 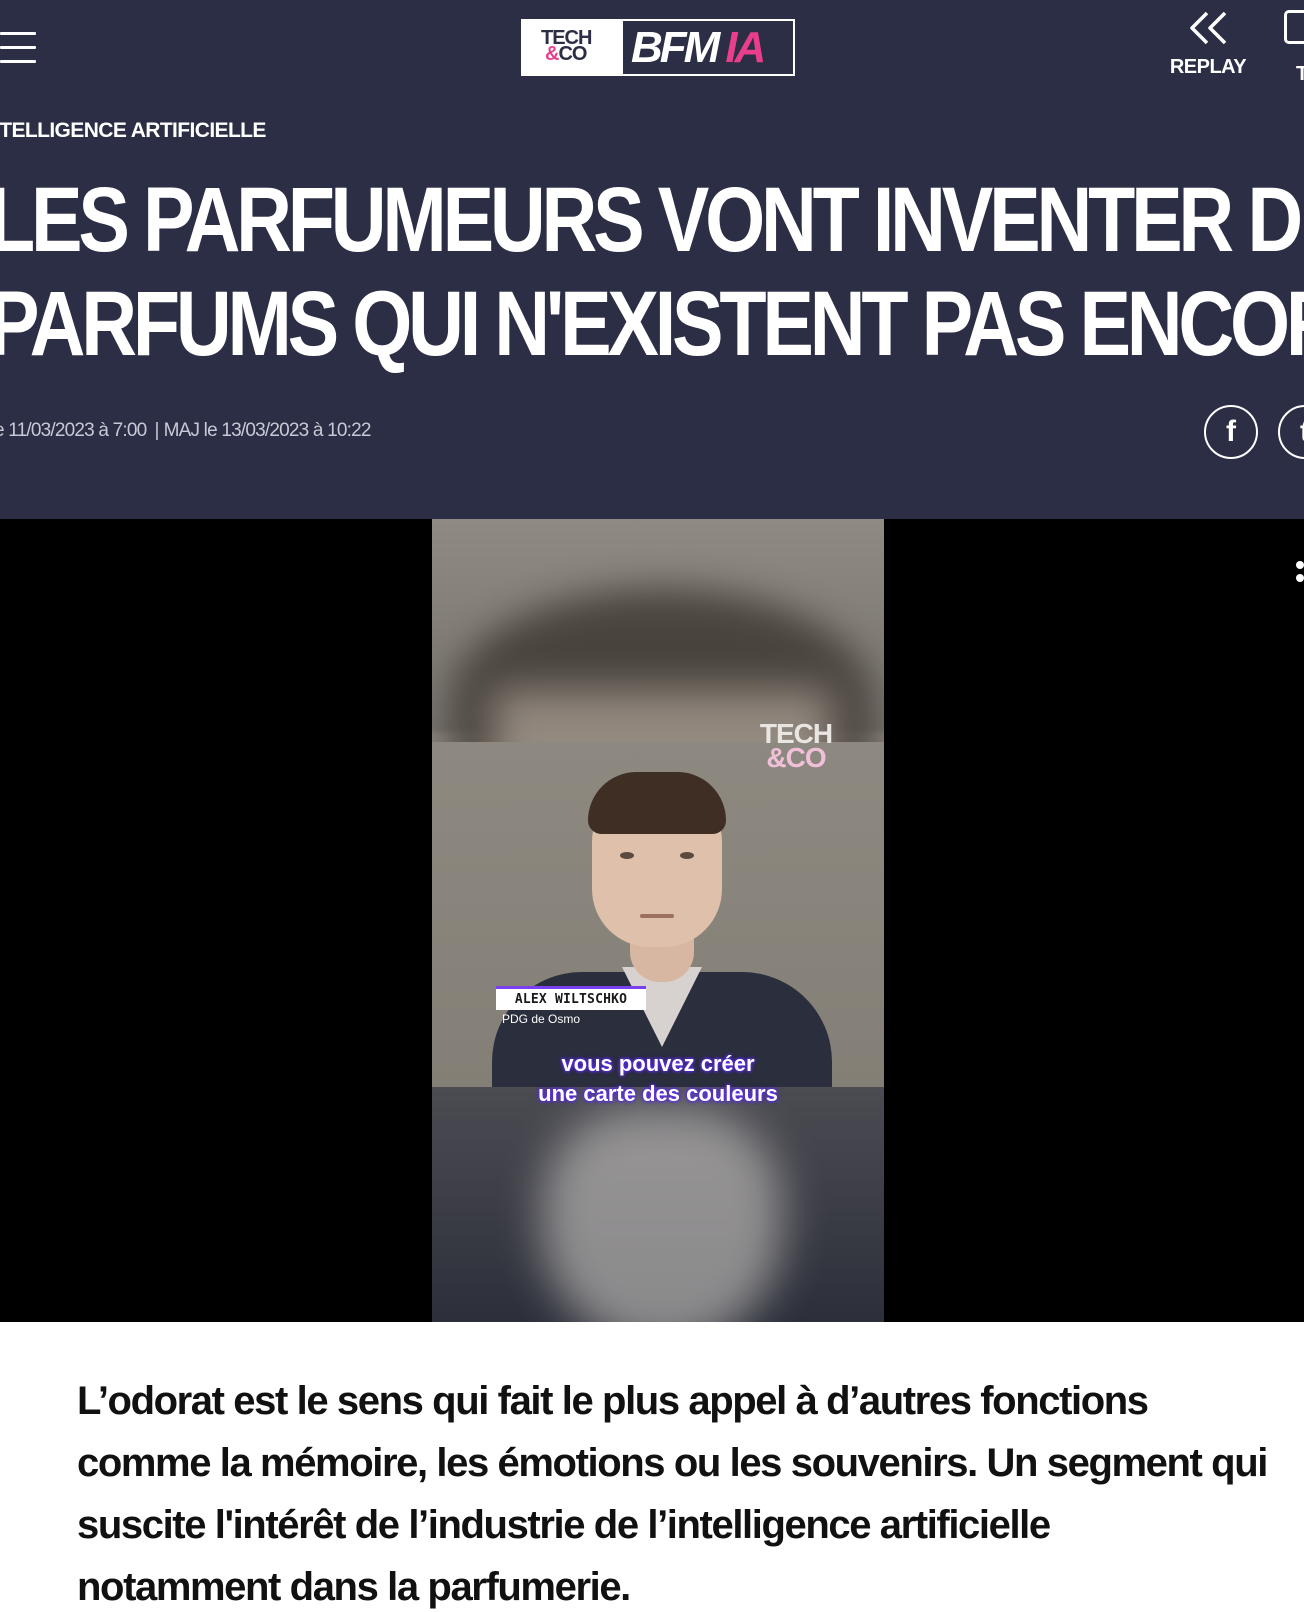 What do you see at coordinates (354, 1587) in the screenshot?
I see `lead-line: notamment dans la parfumerie.` at bounding box center [354, 1587].